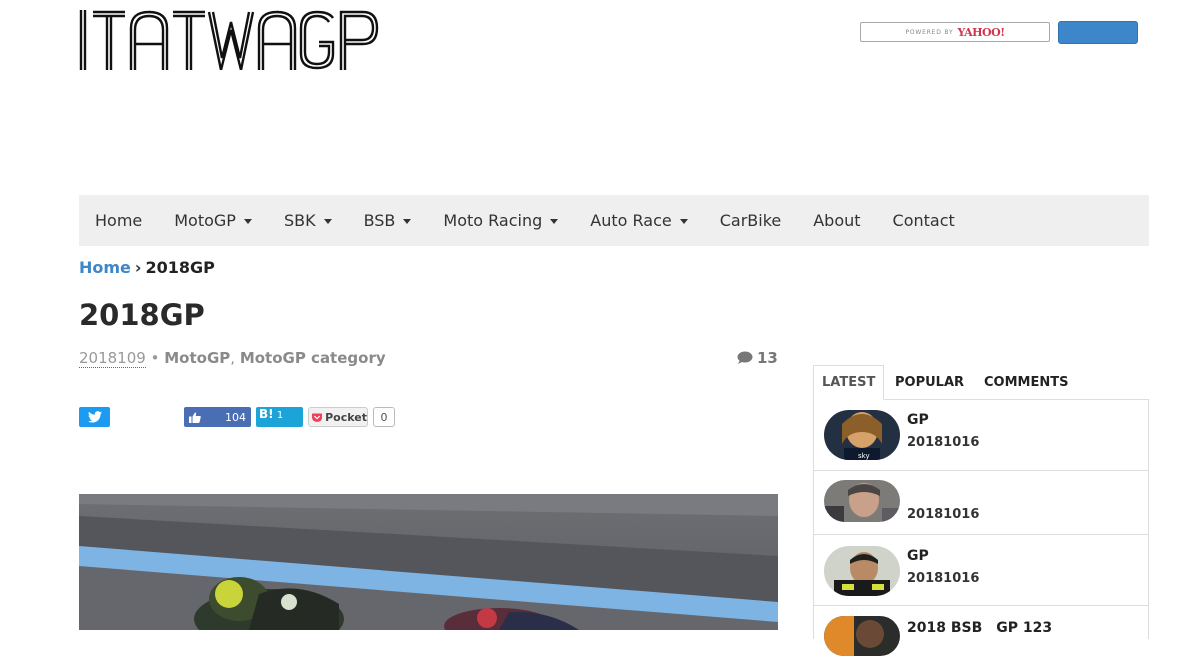 The height and width of the screenshot is (656, 1200). I want to click on nav-item-bsb: BSB, so click(388, 220).